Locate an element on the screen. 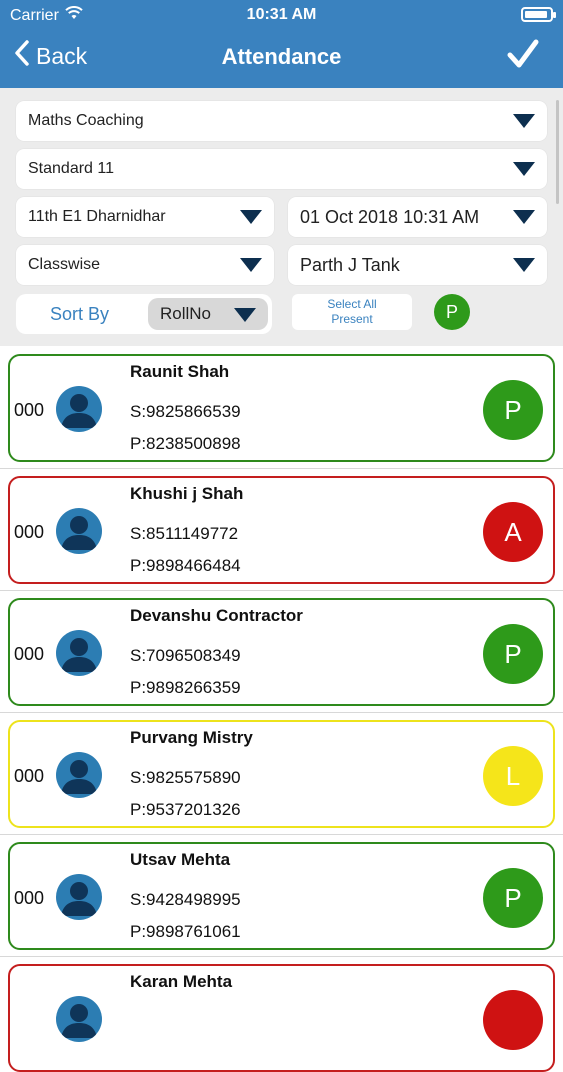 The height and width of the screenshot is (1072, 563). date-select: 01 Oct 2018 10:31 AM is located at coordinates (417, 217).